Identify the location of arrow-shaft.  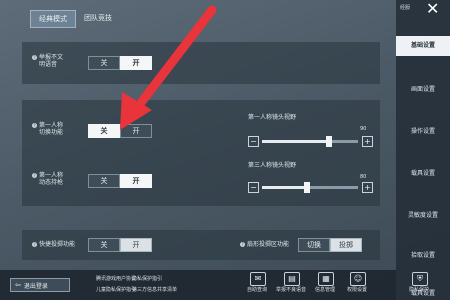
(176, 57).